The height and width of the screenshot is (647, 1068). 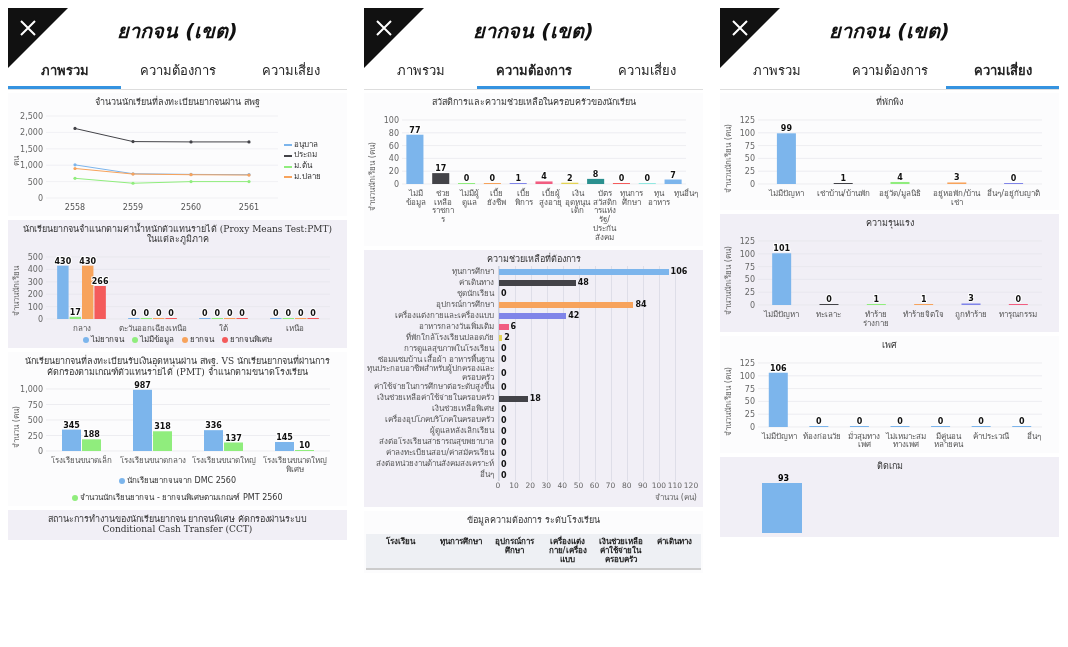 What do you see at coordinates (400, 550) in the screenshot?
I see `table-header-cell: โรงเรียน` at bounding box center [400, 550].